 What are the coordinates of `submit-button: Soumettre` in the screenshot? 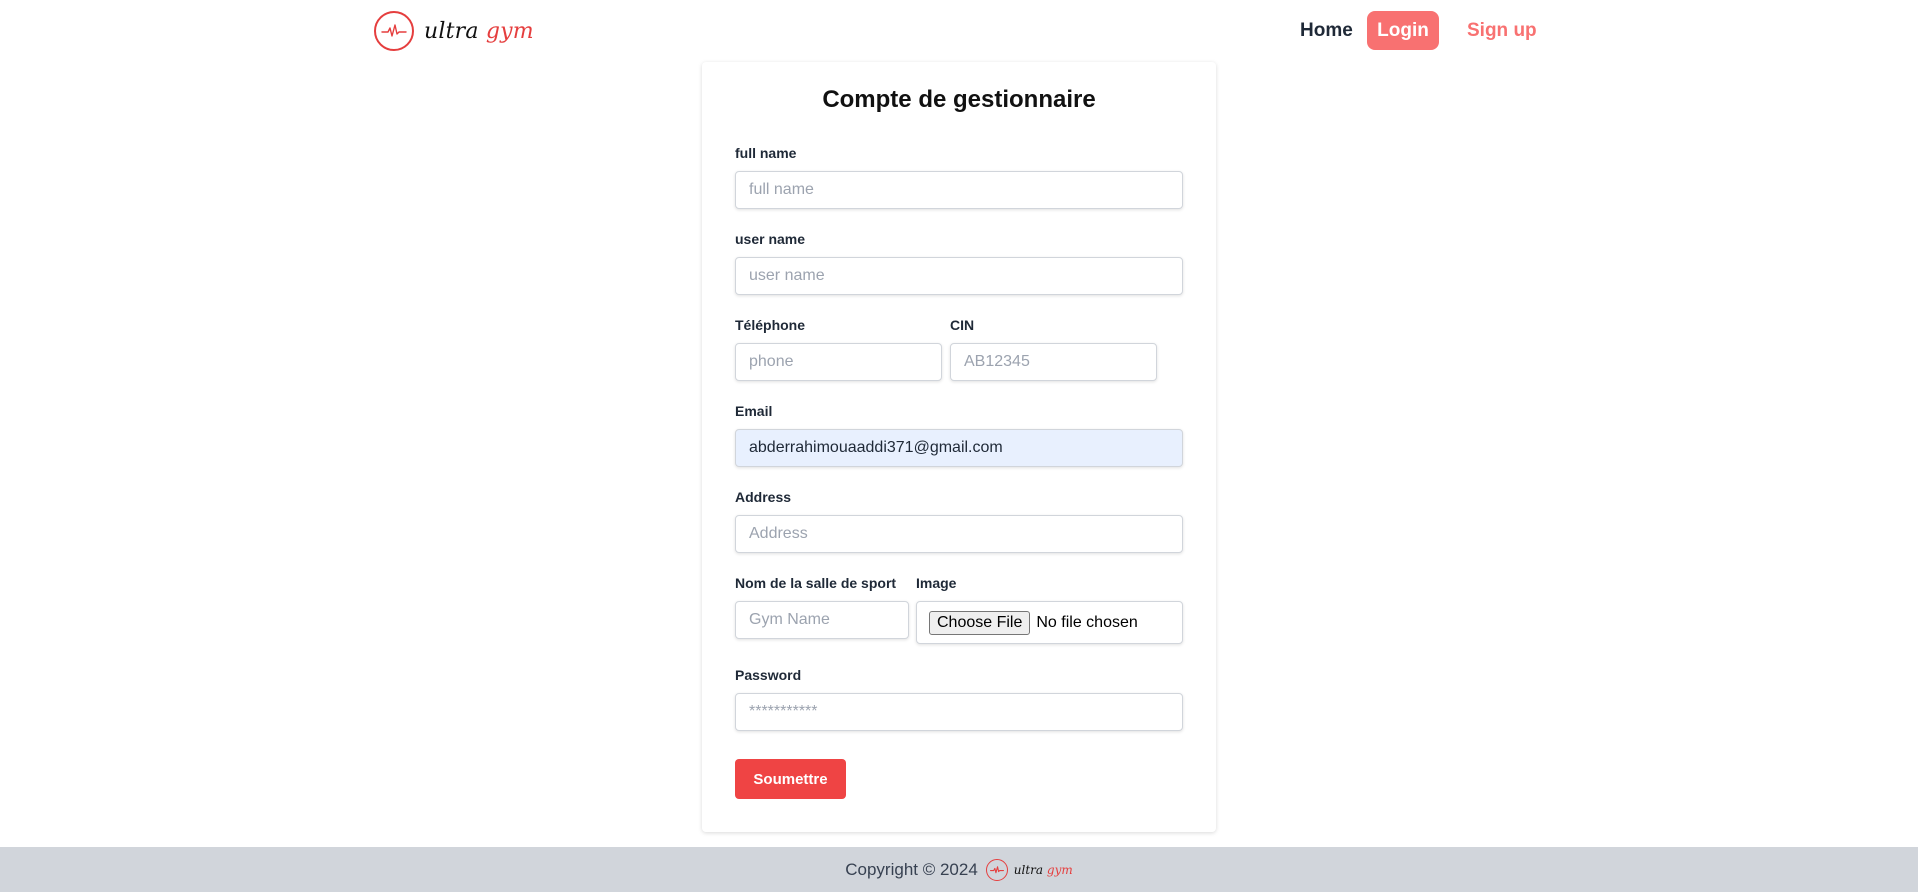 It's located at (790, 779).